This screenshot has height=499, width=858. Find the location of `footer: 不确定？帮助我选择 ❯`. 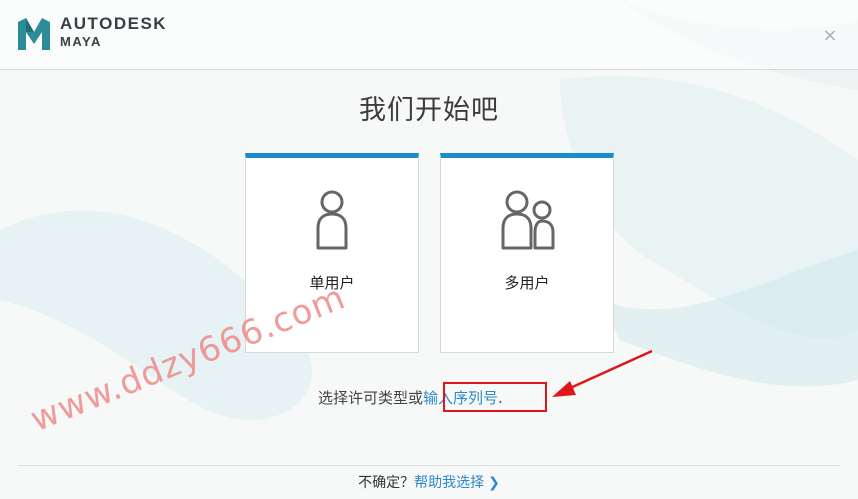

footer: 不确定？帮助我选择 ❯ is located at coordinates (429, 482).